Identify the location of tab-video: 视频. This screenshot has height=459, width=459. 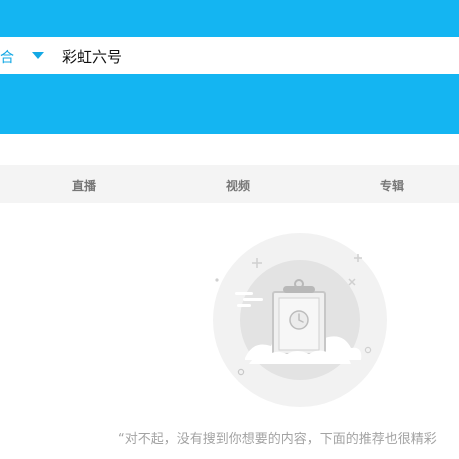
(238, 184).